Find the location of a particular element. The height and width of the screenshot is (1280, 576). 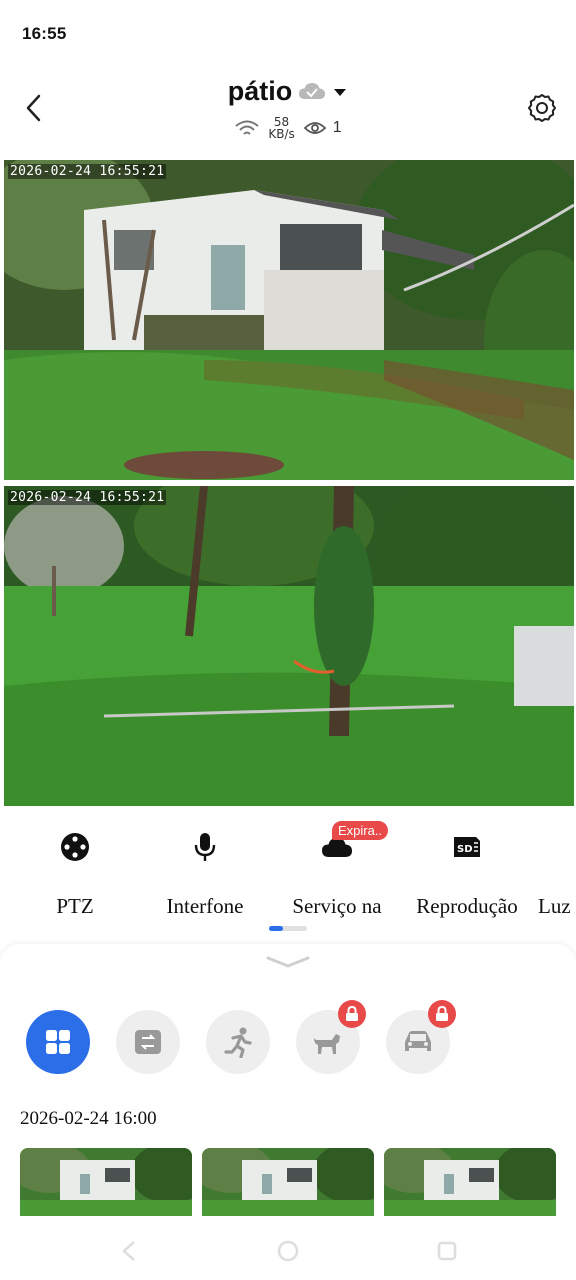

filter-pet is located at coordinates (331, 1037).